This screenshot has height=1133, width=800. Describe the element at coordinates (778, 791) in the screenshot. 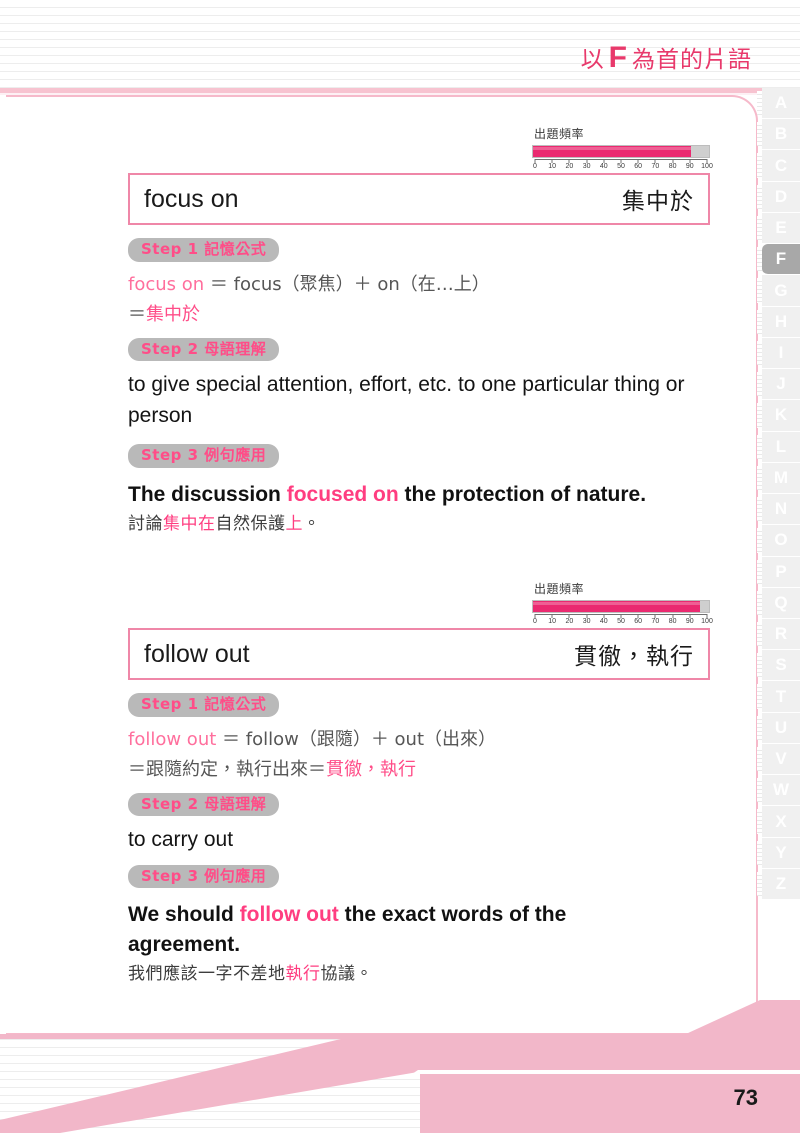

I see `index-letter-w: W` at that location.